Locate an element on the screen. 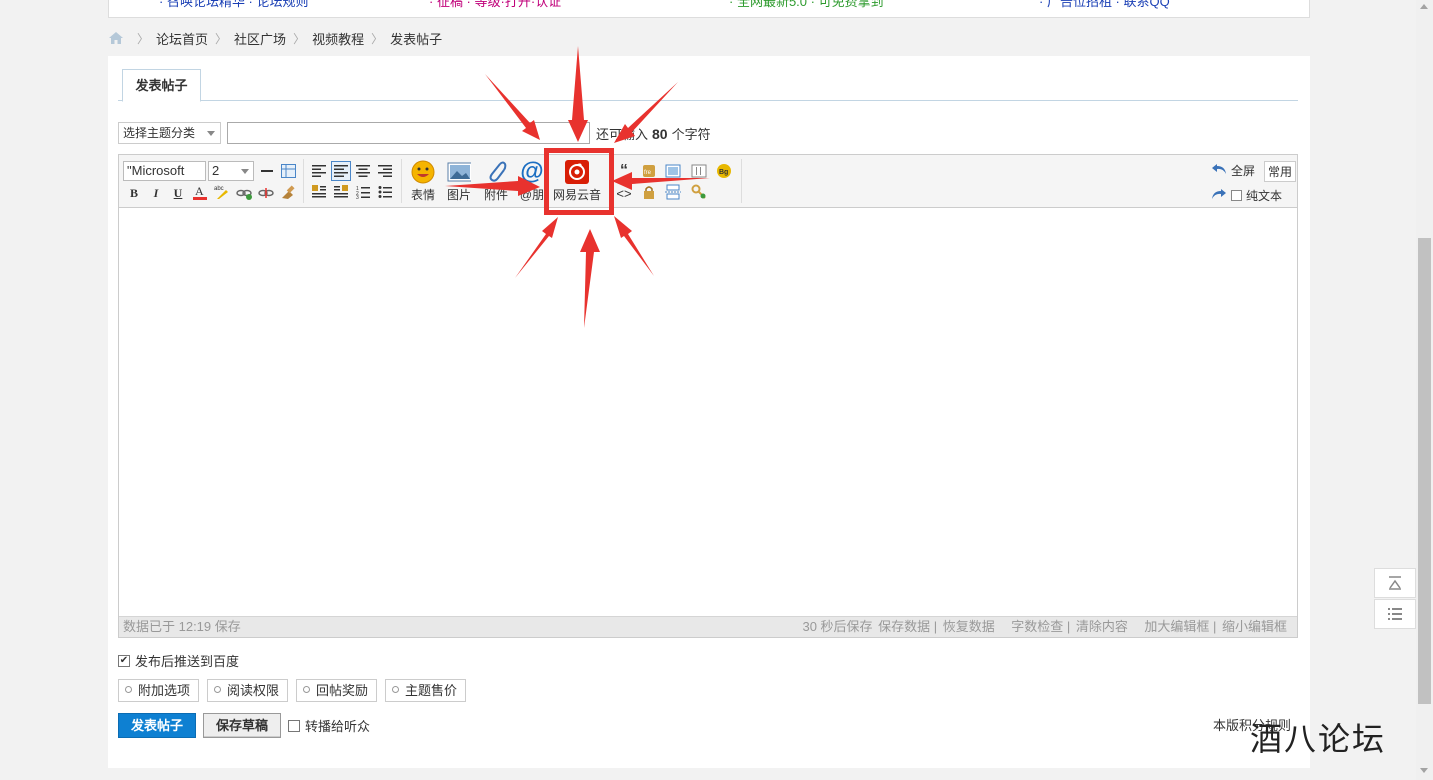  banner-link: · 征稿 · 等级·打开·认证 is located at coordinates (495, 5).